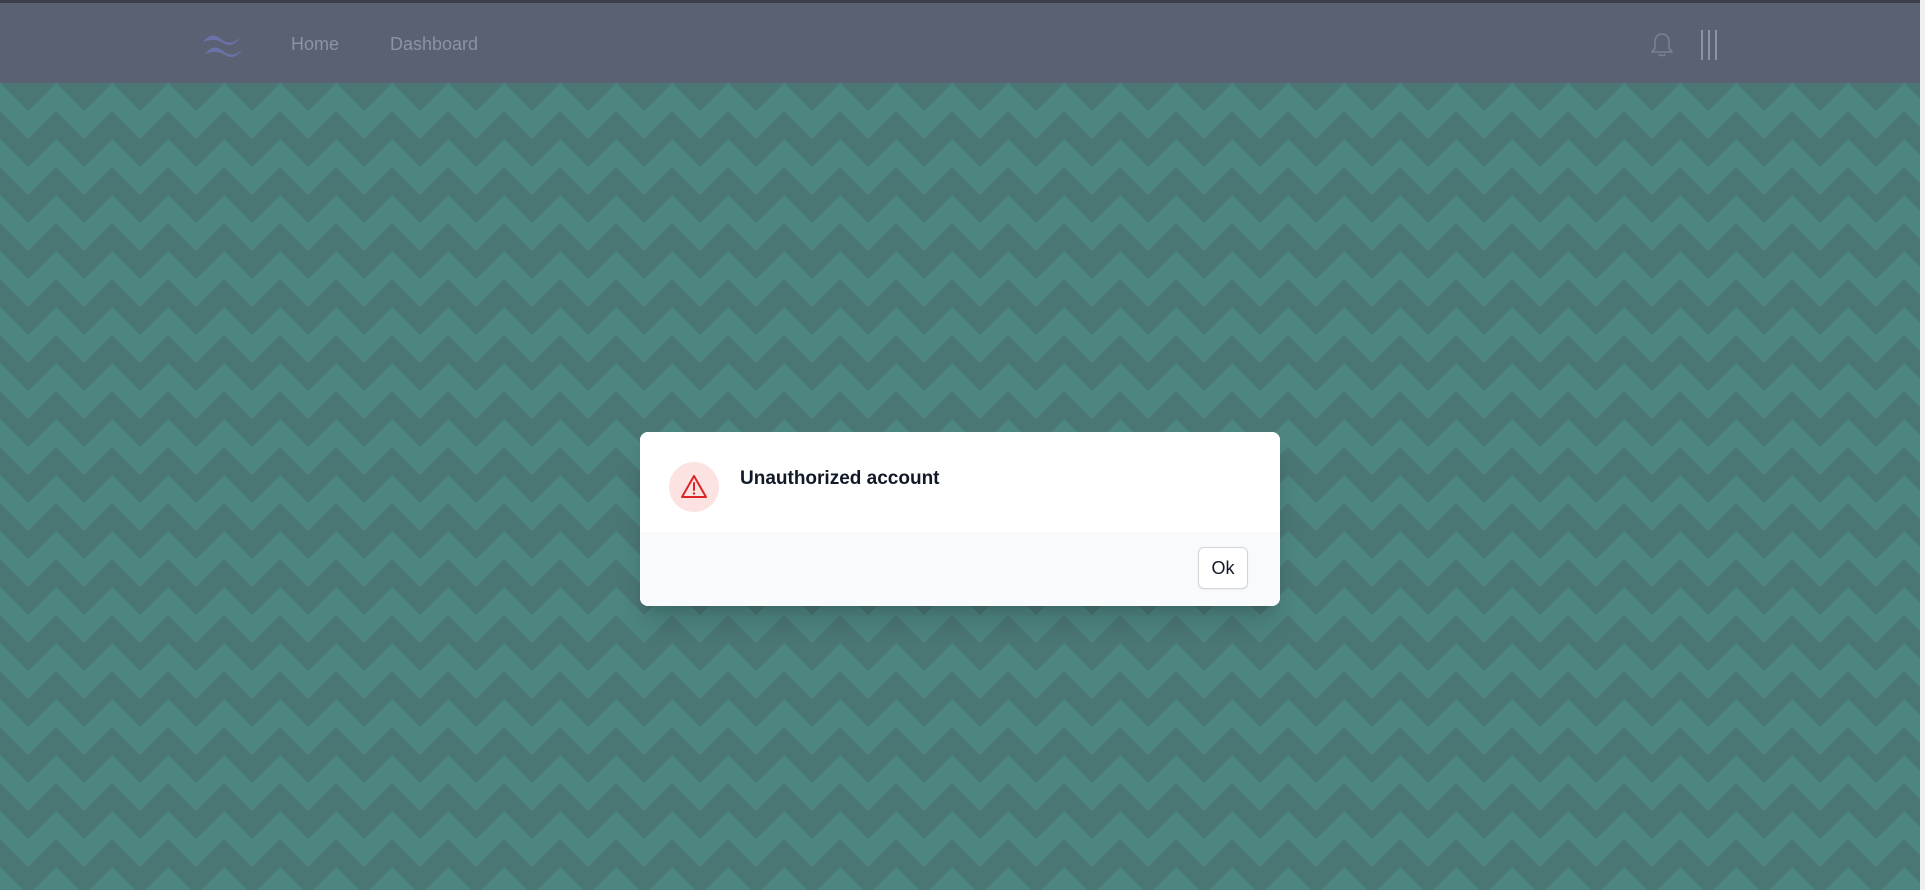  What do you see at coordinates (315, 44) in the screenshot?
I see `nav-link-home: Home` at bounding box center [315, 44].